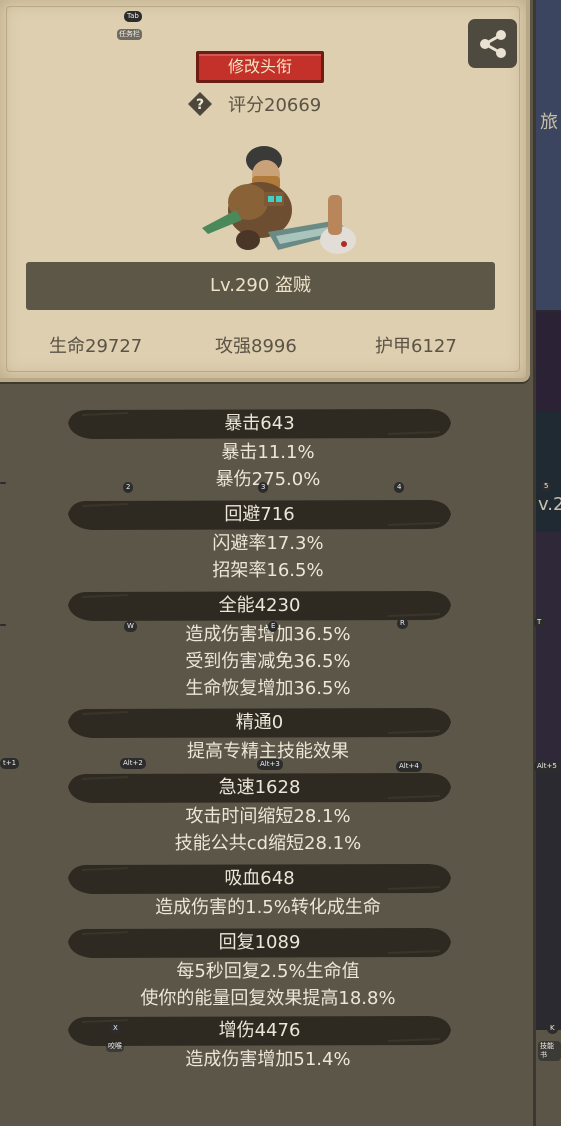 The width and height of the screenshot is (561, 1126). I want to click on stat-detail-line: 每5秒回复2.5%生命值, so click(268, 971).